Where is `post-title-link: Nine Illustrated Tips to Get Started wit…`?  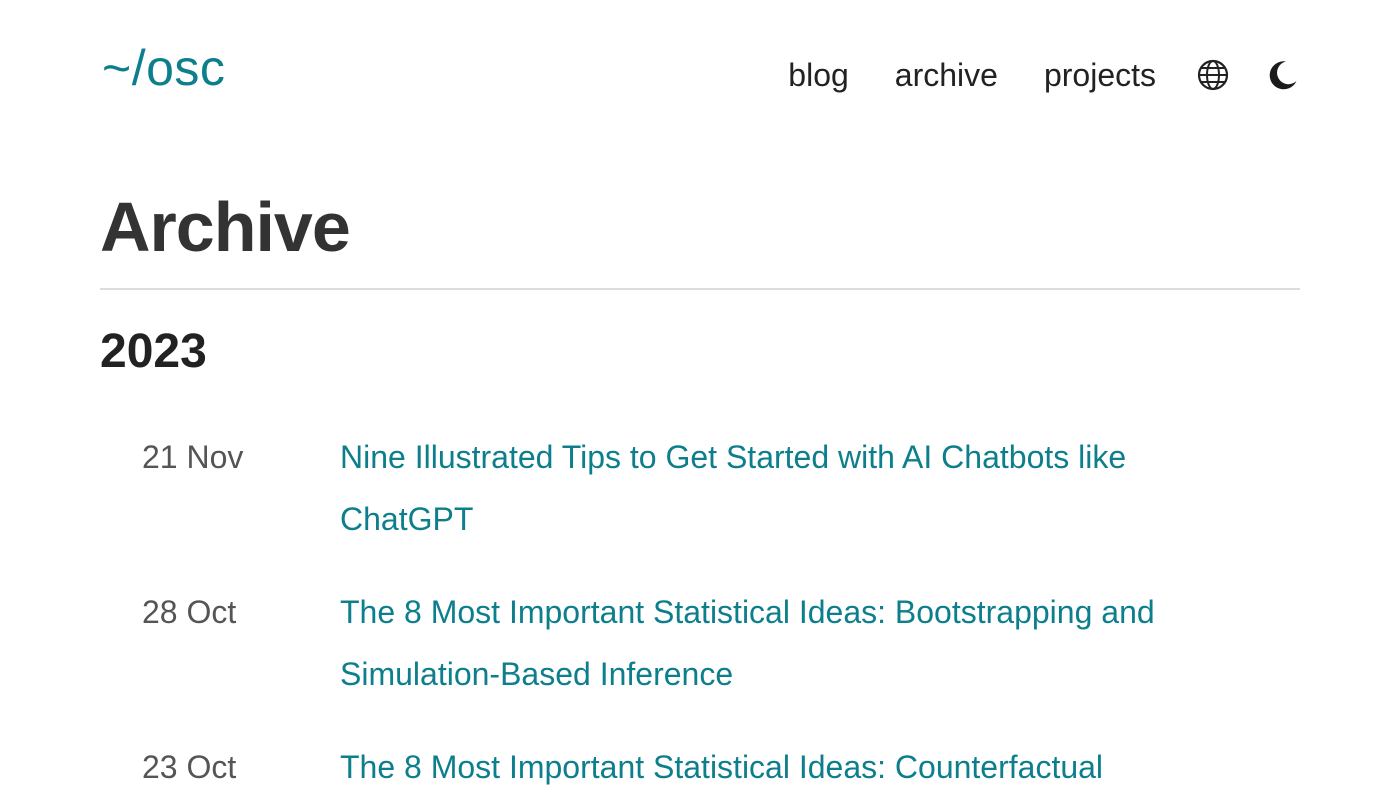
post-title-link: Nine Illustrated Tips to Get Started wit… is located at coordinates (790, 488).